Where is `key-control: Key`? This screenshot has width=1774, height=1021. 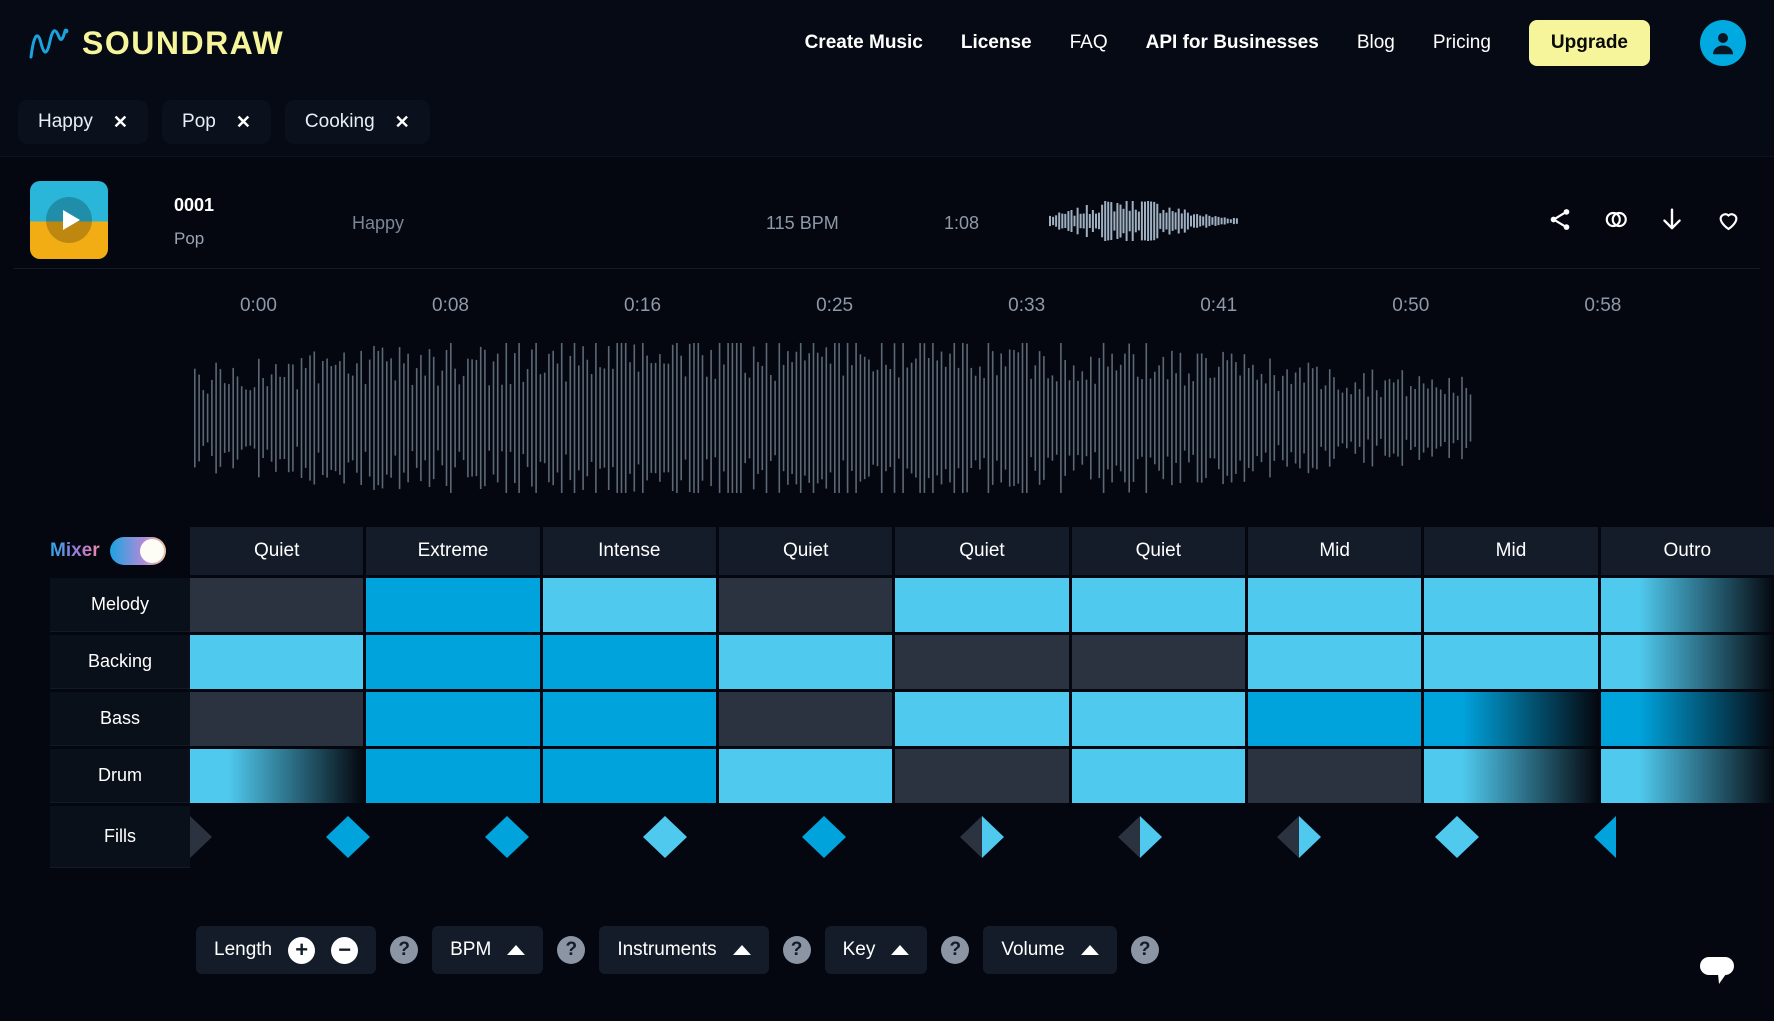
key-control: Key is located at coordinates (876, 950).